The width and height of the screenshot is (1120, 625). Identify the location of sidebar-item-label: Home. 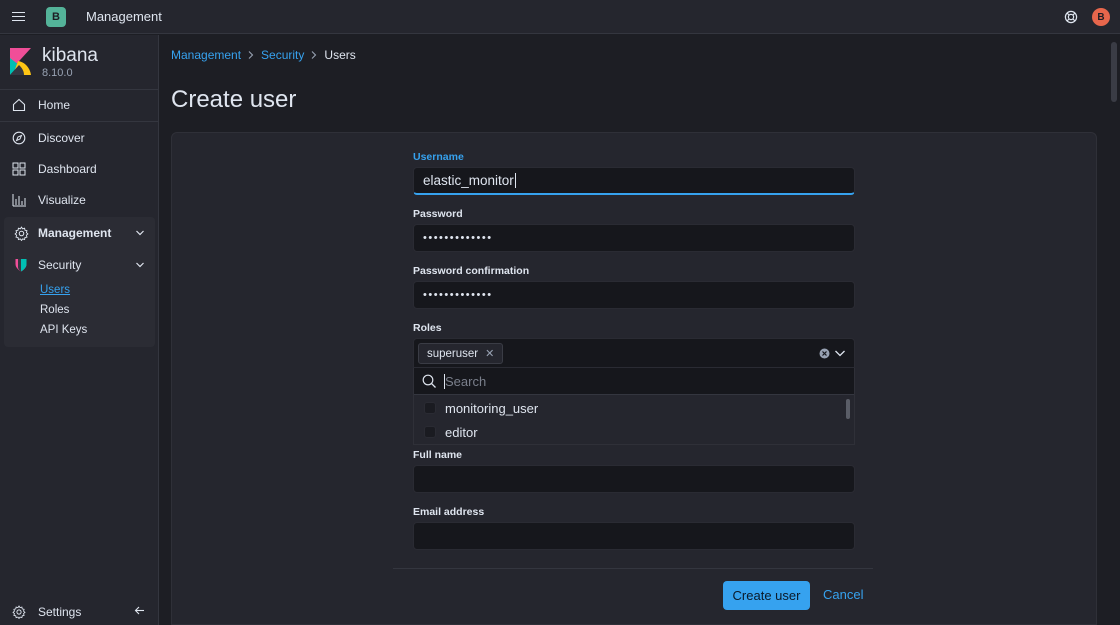
(54, 105).